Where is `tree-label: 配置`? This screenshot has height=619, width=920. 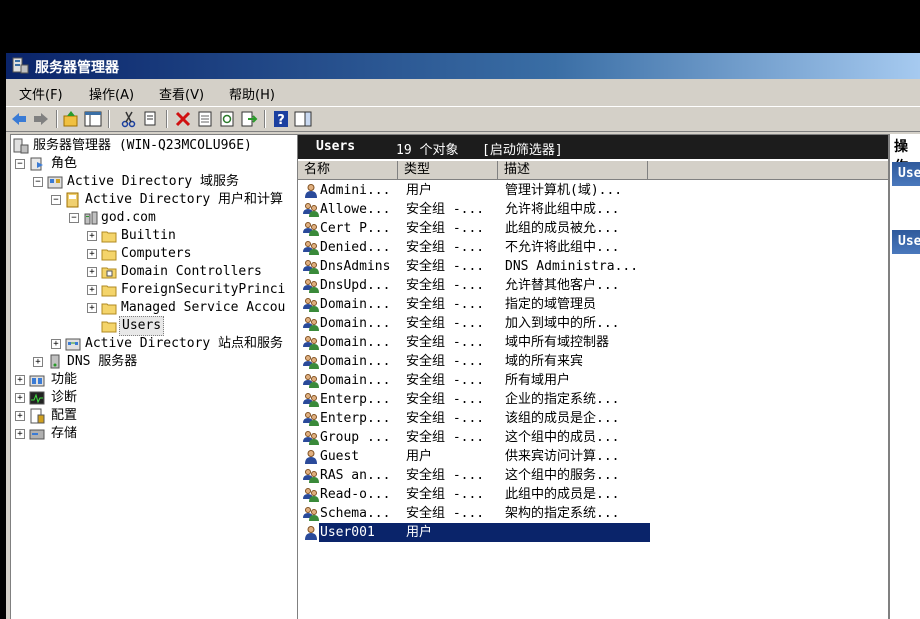
tree-label: 配置 is located at coordinates (64, 415).